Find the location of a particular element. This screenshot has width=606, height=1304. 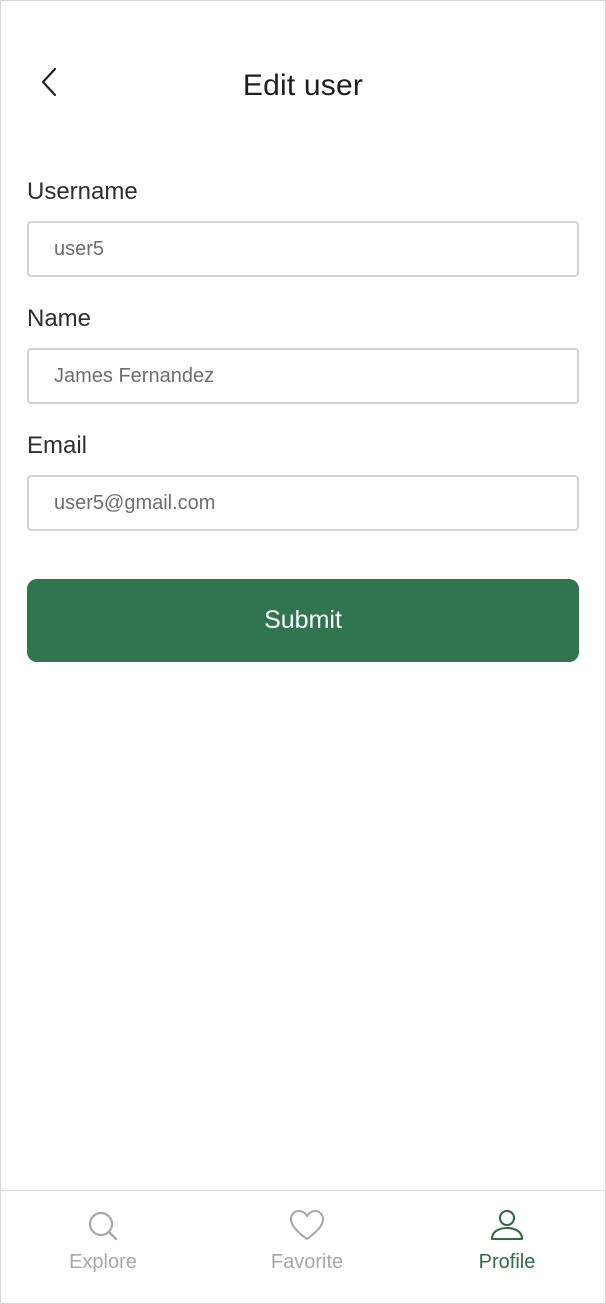

tab-favorite-label: Favorite is located at coordinates (307, 1262).